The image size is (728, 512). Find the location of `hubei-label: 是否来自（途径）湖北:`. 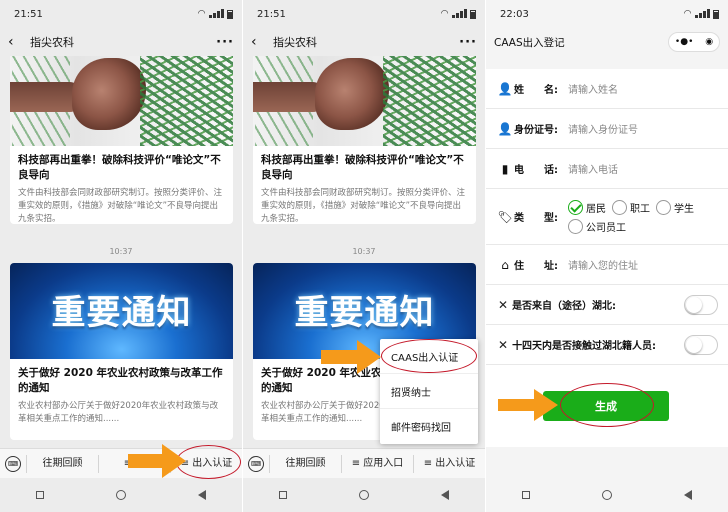

hubei-label: 是否来自（途径）湖北: is located at coordinates (564, 306).